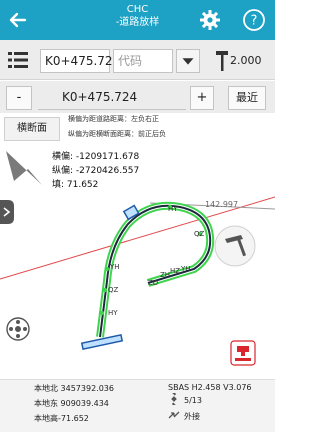  Describe the element at coordinates (74, 388) in the screenshot. I see `local-north: 本地北 3457392.036` at that location.